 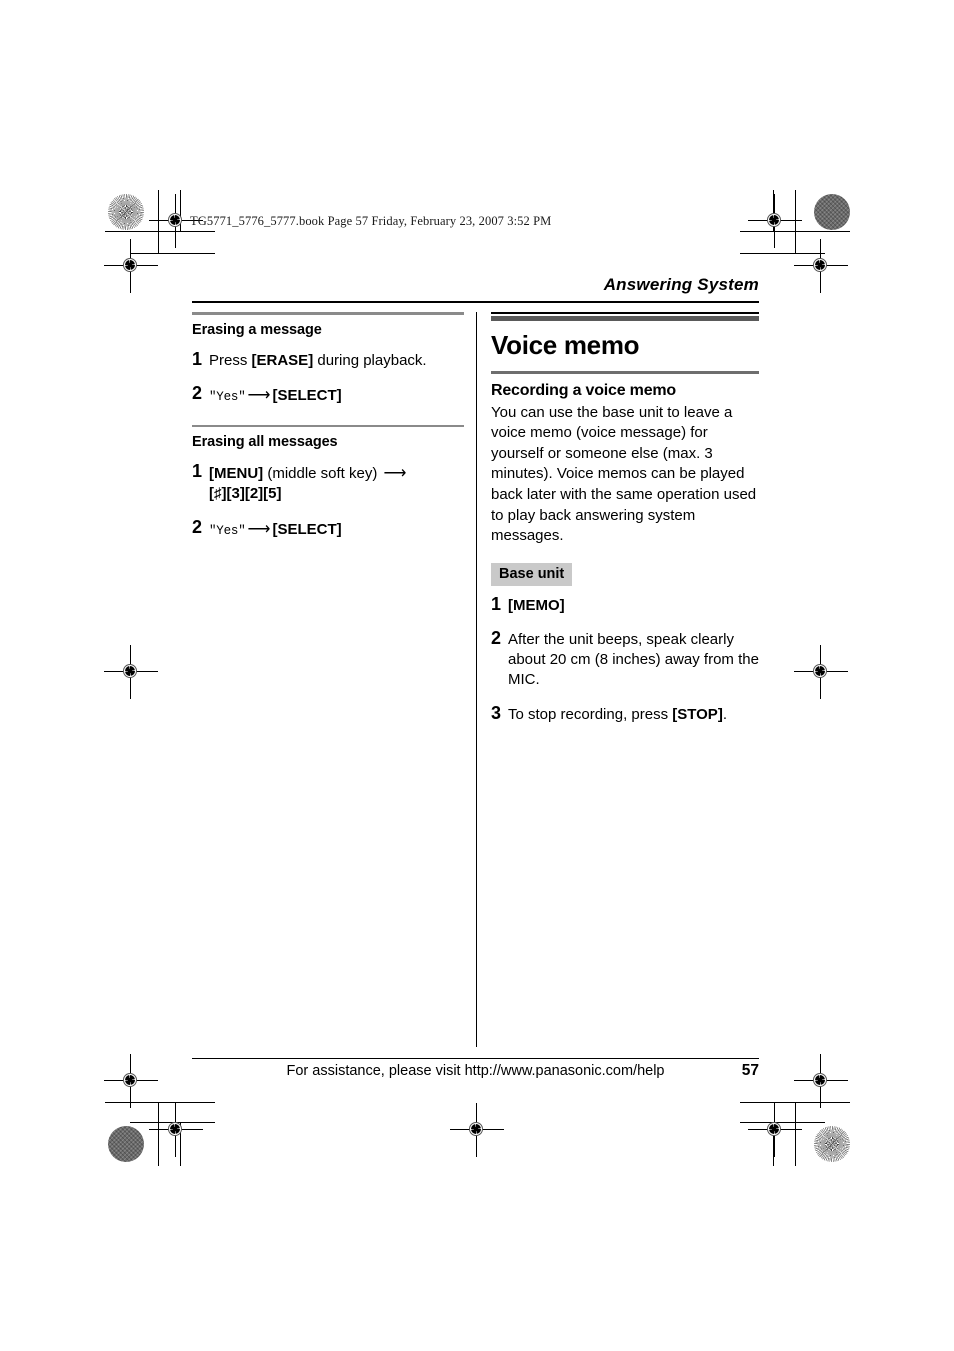 I want to click on key-label: [MENU], so click(x=236, y=474).